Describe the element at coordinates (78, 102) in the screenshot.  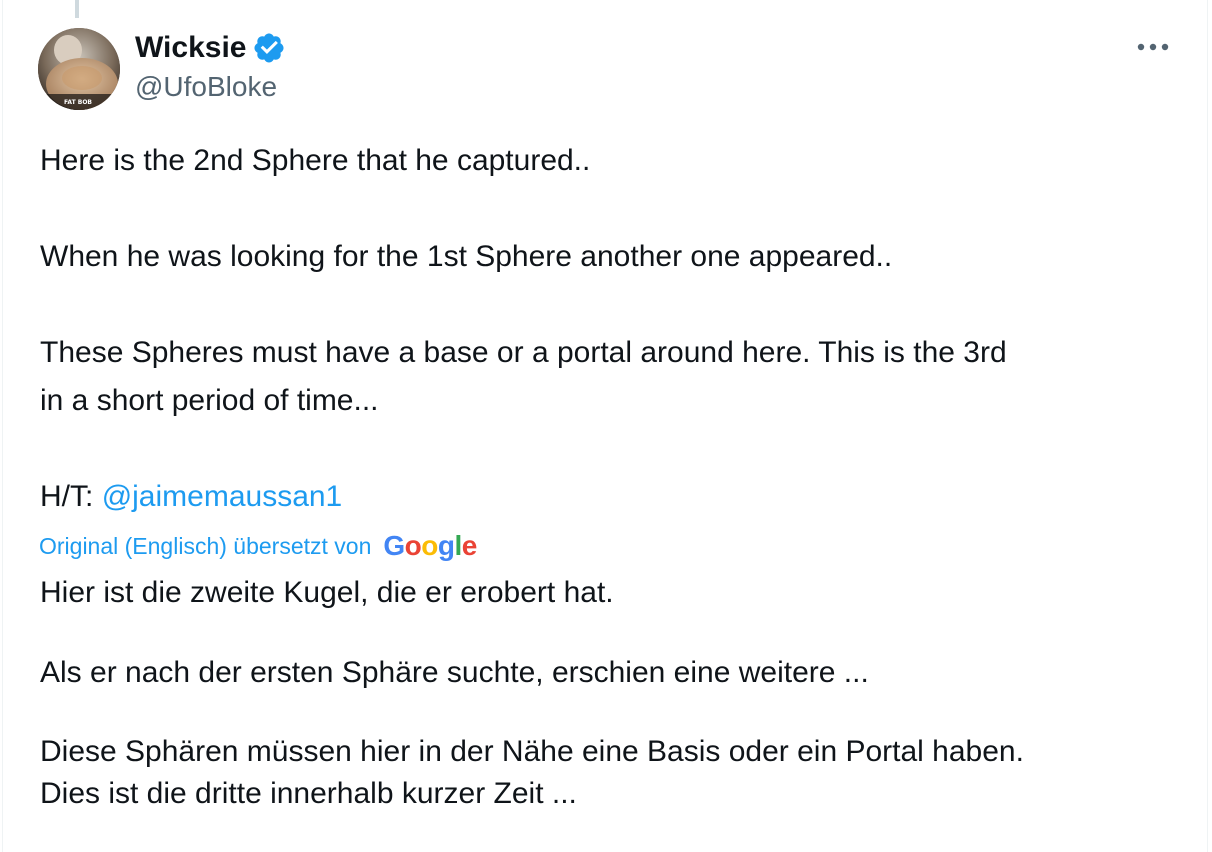
I see `avatar-caption: FAT BOB` at that location.